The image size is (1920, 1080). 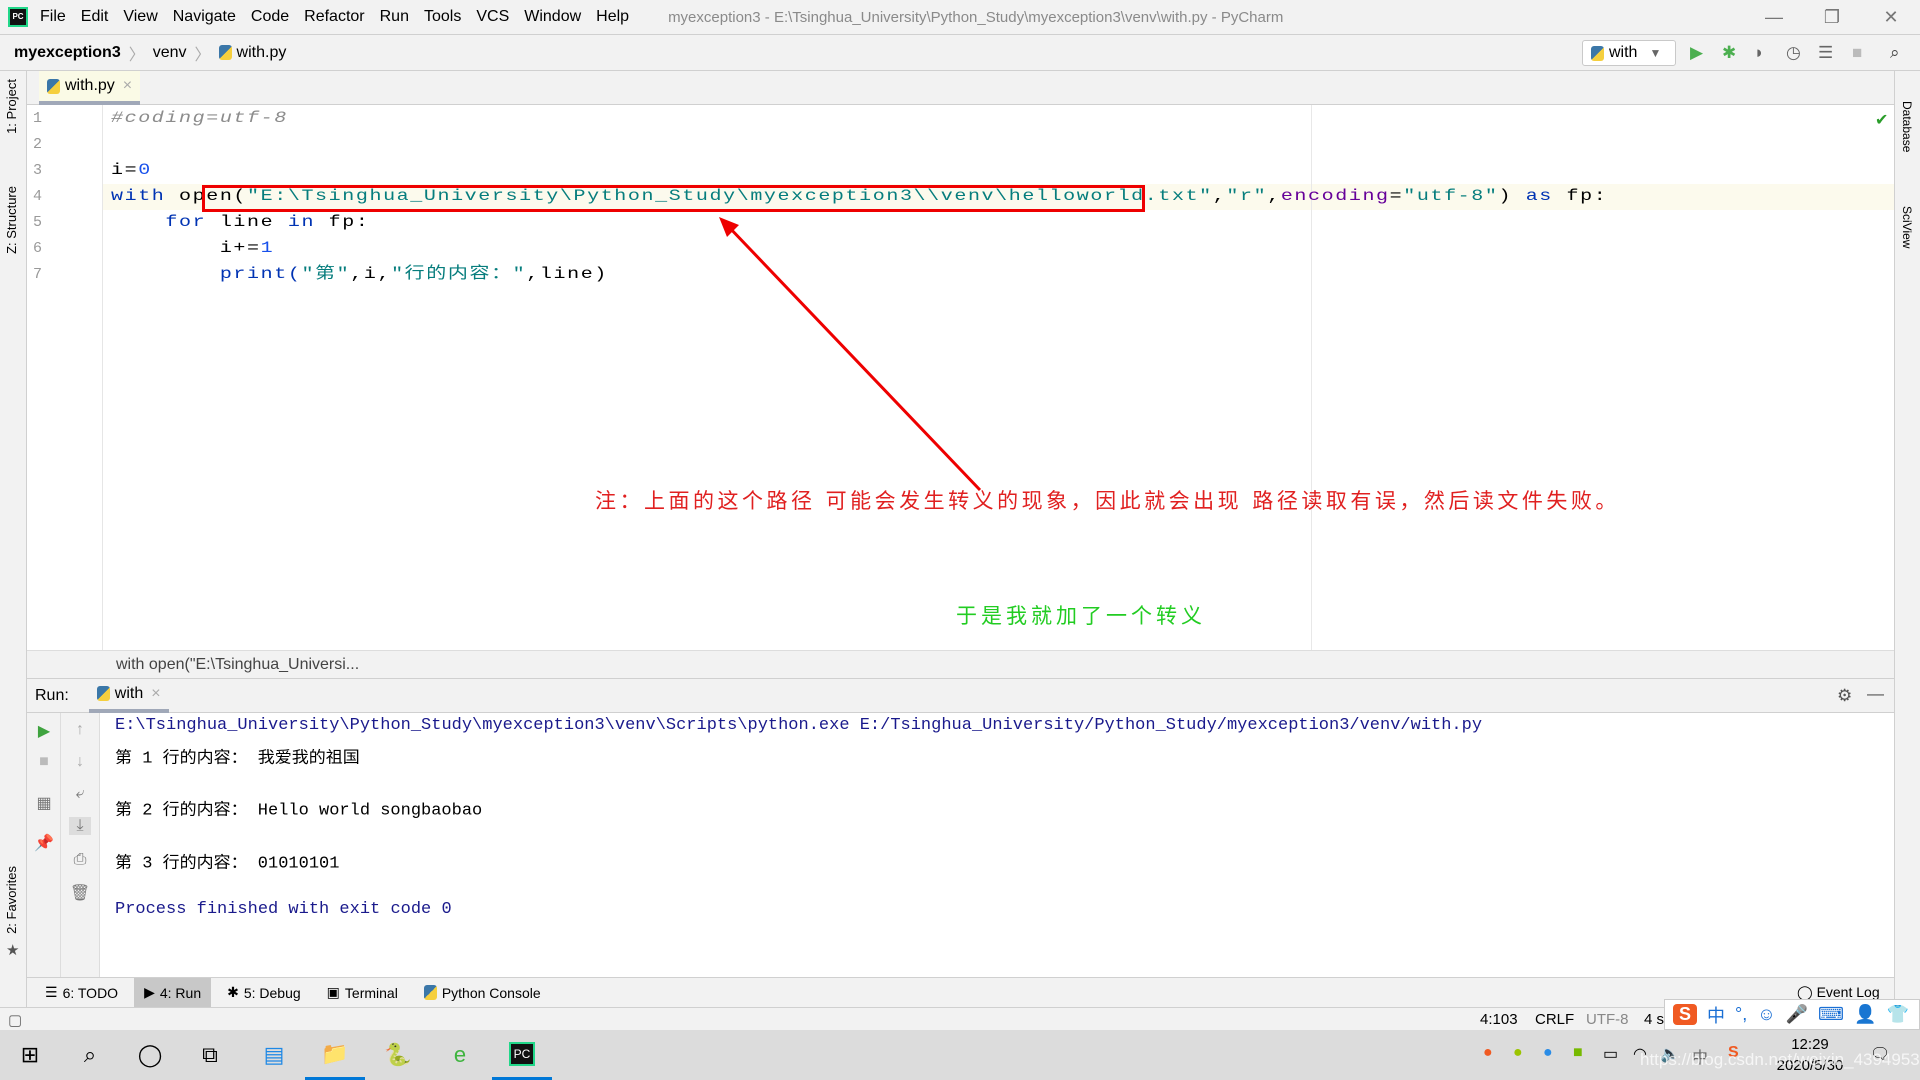 I want to click on line-separator: CRLF, so click(x=1554, y=1019).